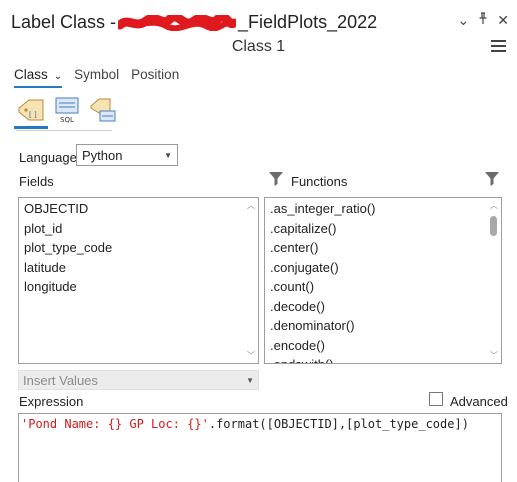 Image resolution: width=517 pixels, height=482 pixels. What do you see at coordinates (383, 326) in the screenshot?
I see `list-item: .denominator()` at bounding box center [383, 326].